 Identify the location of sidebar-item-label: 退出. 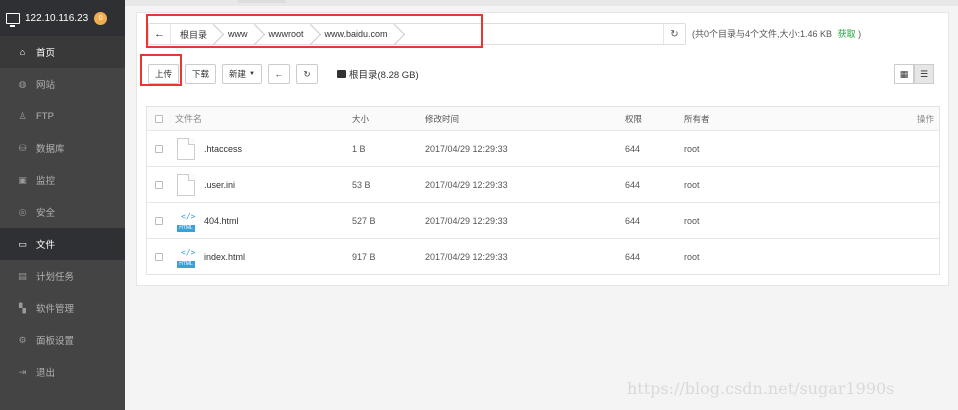
(46, 373).